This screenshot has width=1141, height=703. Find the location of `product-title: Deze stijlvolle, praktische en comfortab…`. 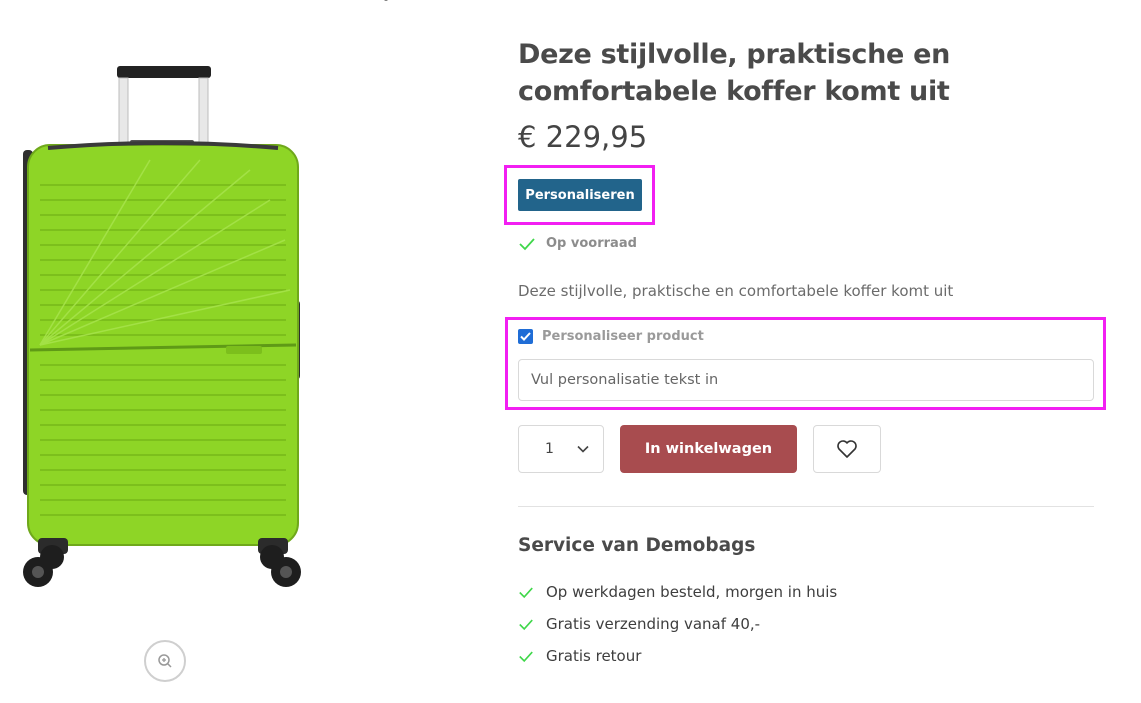

product-title: Deze stijlvolle, praktische en comfortab… is located at coordinates (734, 73).